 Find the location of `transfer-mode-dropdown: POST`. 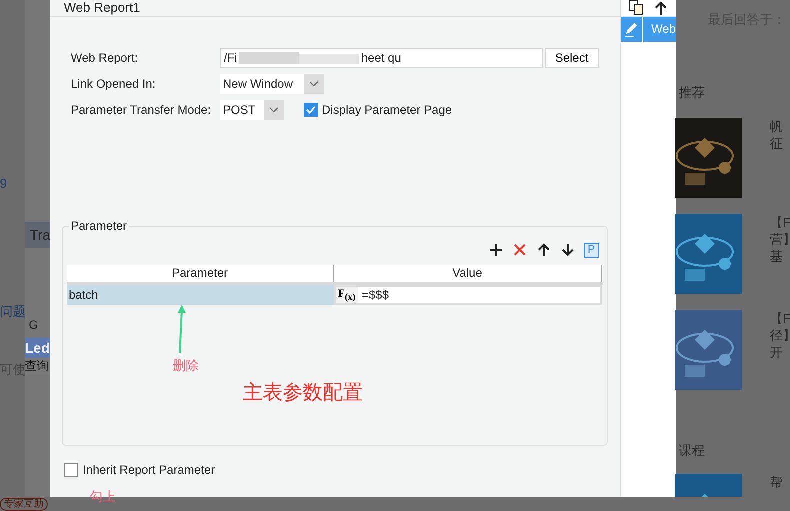

transfer-mode-dropdown: POST is located at coordinates (252, 110).